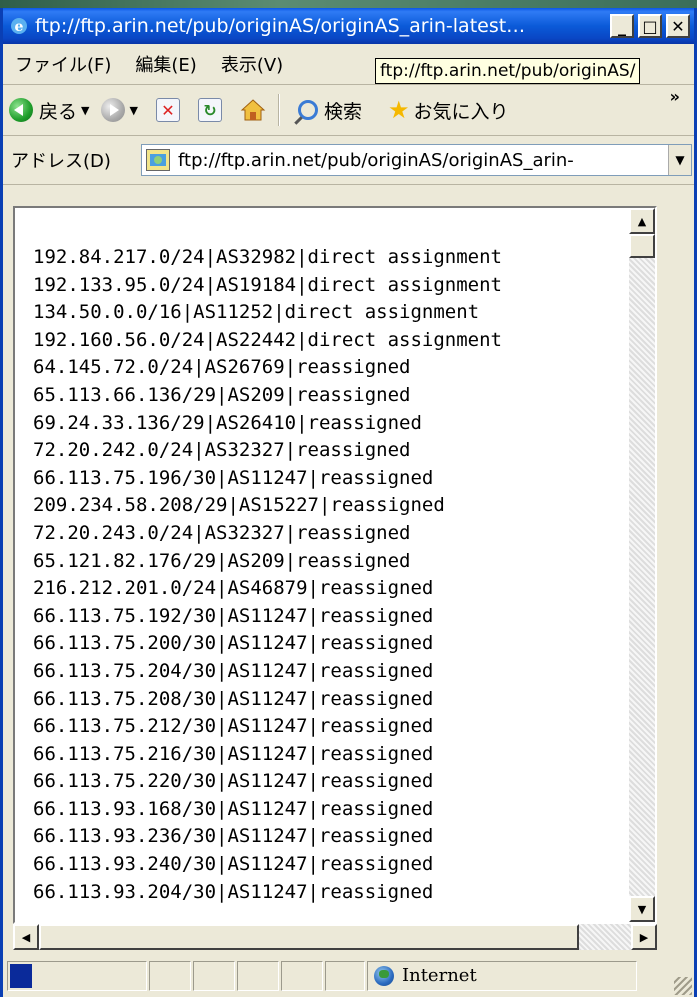  What do you see at coordinates (233, 477) in the screenshot?
I see `text-line: 66.113.75.196/30|AS11247|reassigned` at bounding box center [233, 477].